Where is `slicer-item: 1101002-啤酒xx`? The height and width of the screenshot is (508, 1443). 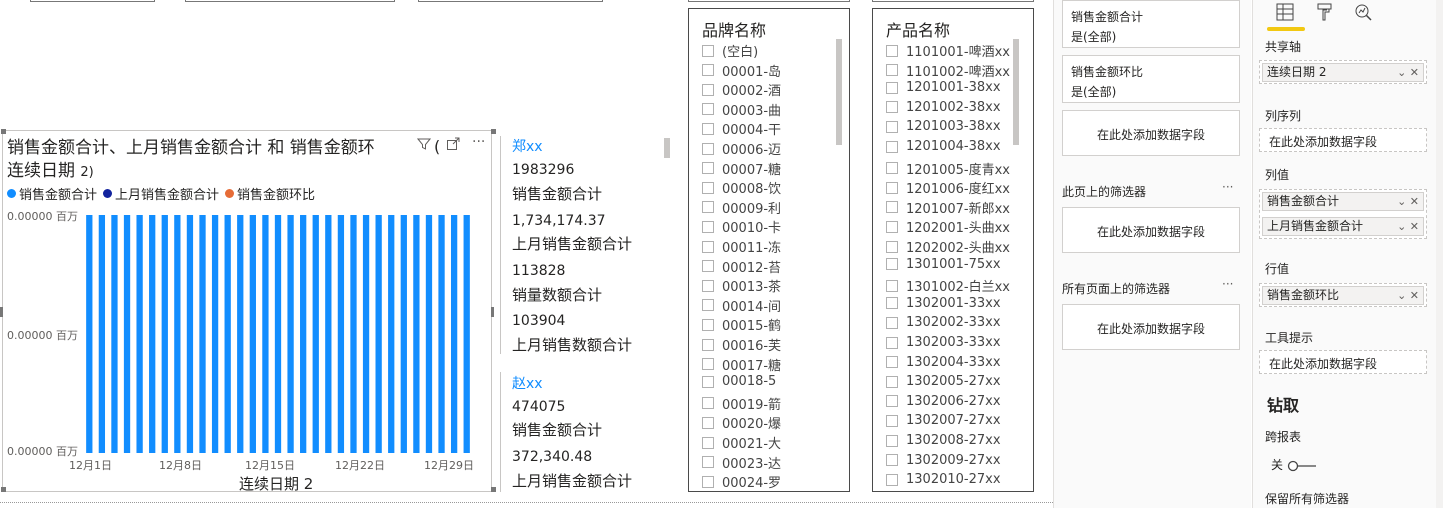 slicer-item: 1101002-啤酒xx is located at coordinates (948, 70).